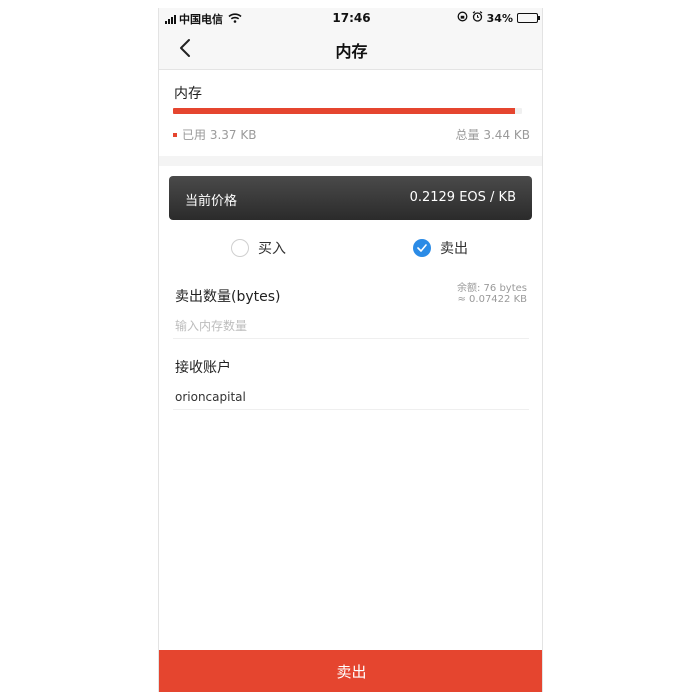 The image size is (700, 700). I want to click on memory-title: 内存, so click(188, 94).